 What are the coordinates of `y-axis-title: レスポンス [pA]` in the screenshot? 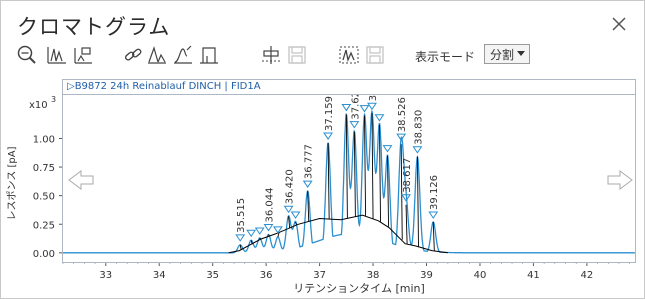 It's located at (12, 183).